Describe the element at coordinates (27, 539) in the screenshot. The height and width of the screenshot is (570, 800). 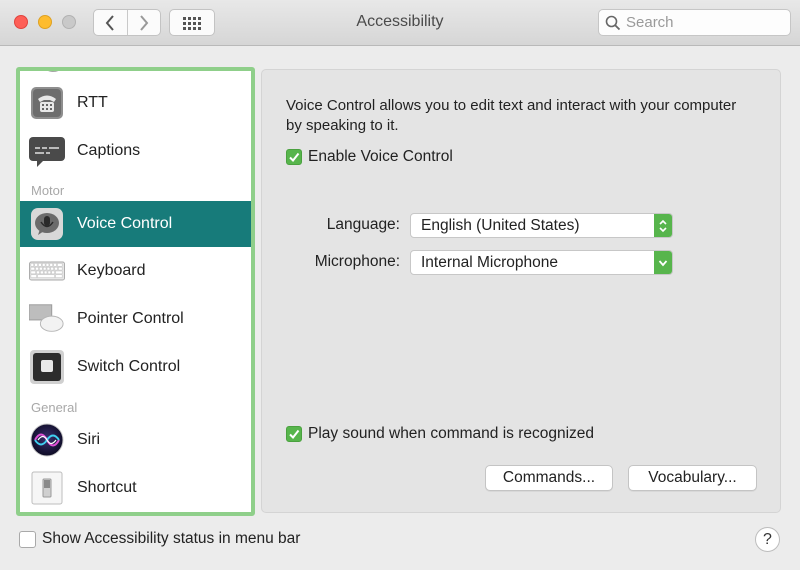
I see `checkbox-unchecked` at that location.